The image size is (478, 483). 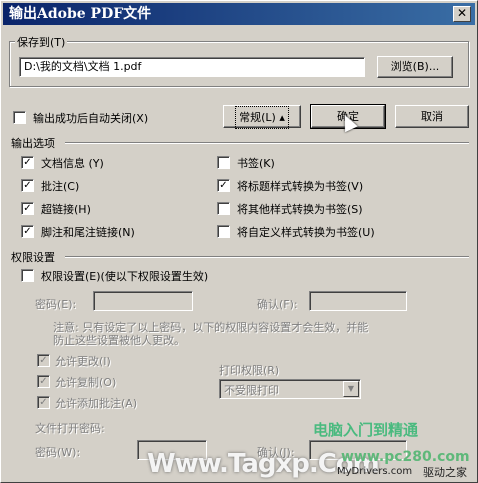 I want to click on open-password-header: 文件打开密码:, so click(x=70, y=428).